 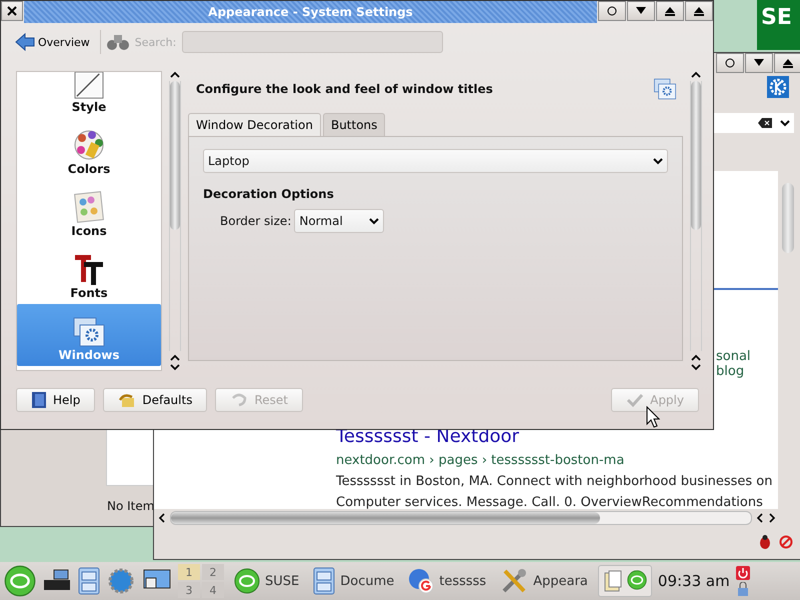 What do you see at coordinates (694, 581) in the screenshot?
I see `clock: 09:33 am` at bounding box center [694, 581].